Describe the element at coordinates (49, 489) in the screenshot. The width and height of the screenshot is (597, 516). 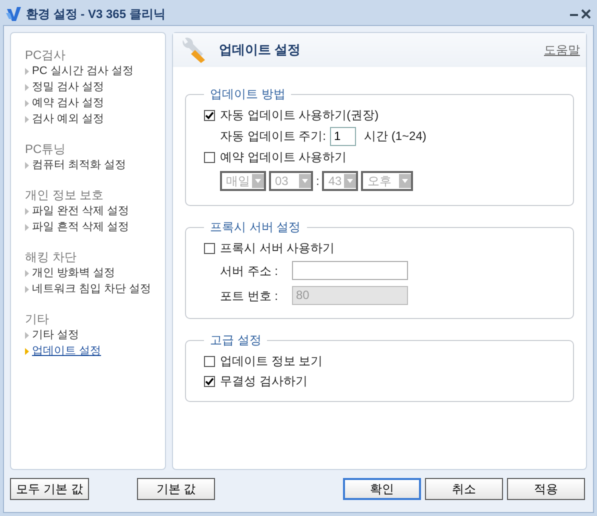
I see `dialog-button: 모두 기본 값` at that location.